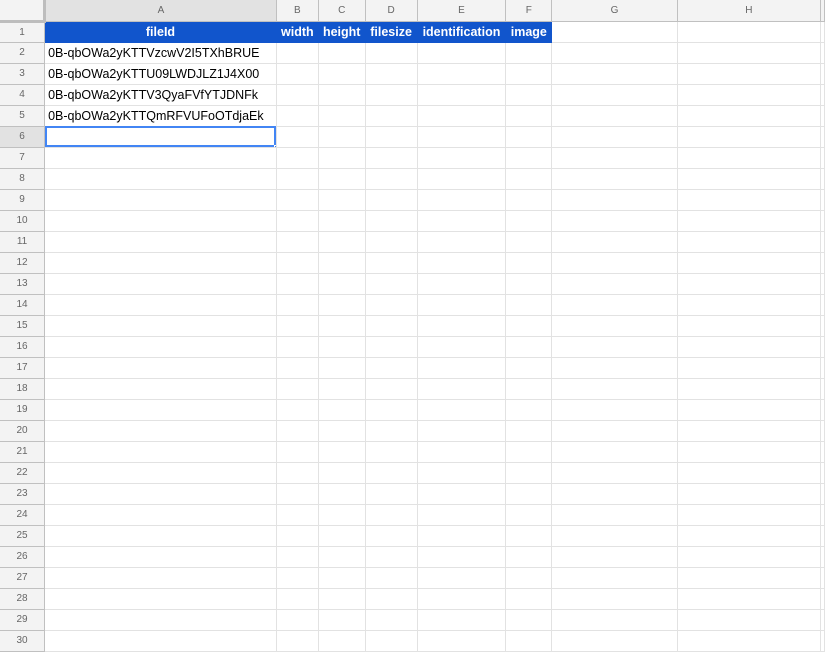  What do you see at coordinates (749, 578) in the screenshot?
I see `cell-h27` at bounding box center [749, 578].